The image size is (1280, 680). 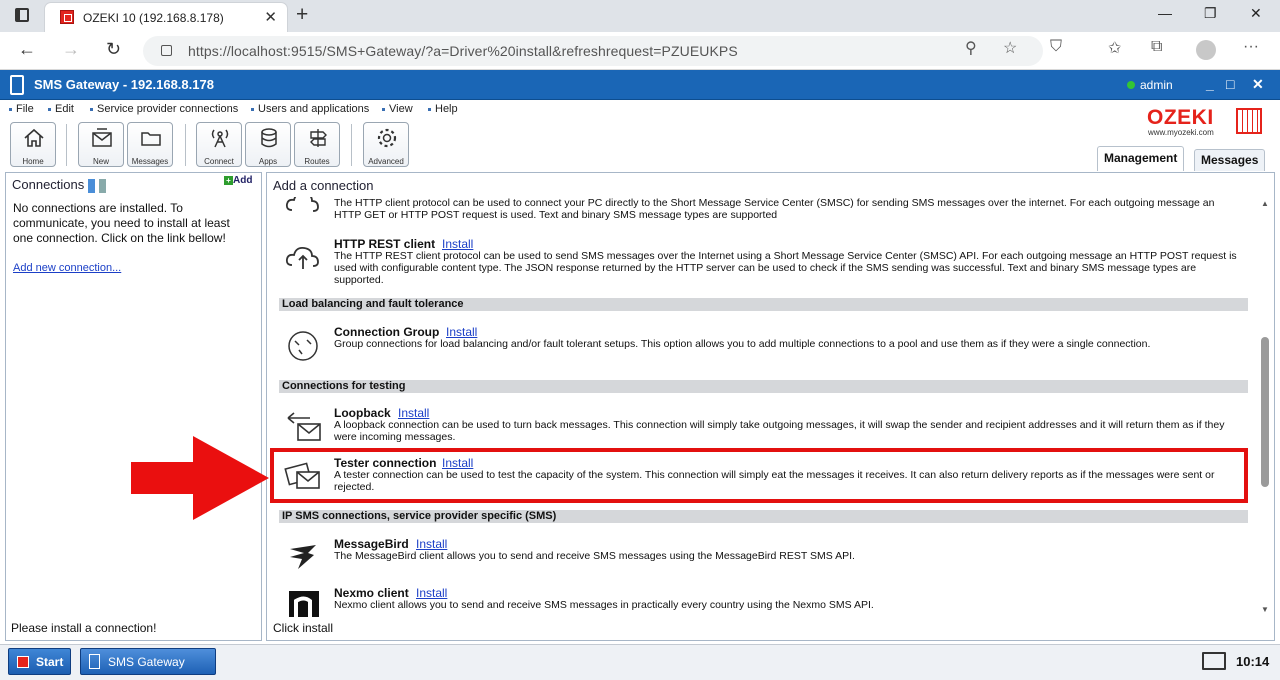 What do you see at coordinates (640, 85) in the screenshot?
I see `app-header: SMS Gateway - 192.168.8.178 admin _ □ ✕` at bounding box center [640, 85].